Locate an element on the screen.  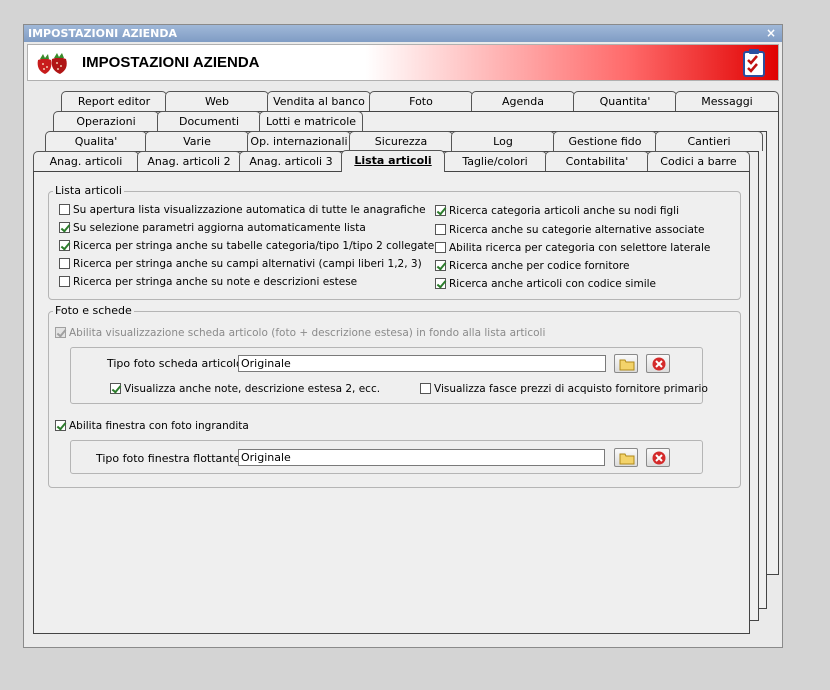
tipo-foto-scheda-label: Tipo foto scheda articolo : is located at coordinates (178, 363).